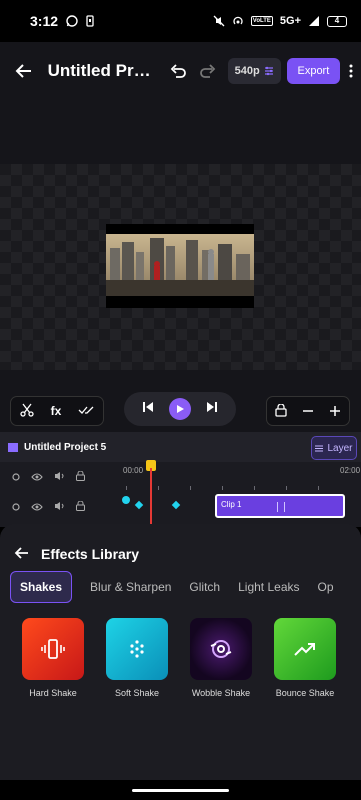  I want to click on dots-scatter-icon, so click(137, 649).